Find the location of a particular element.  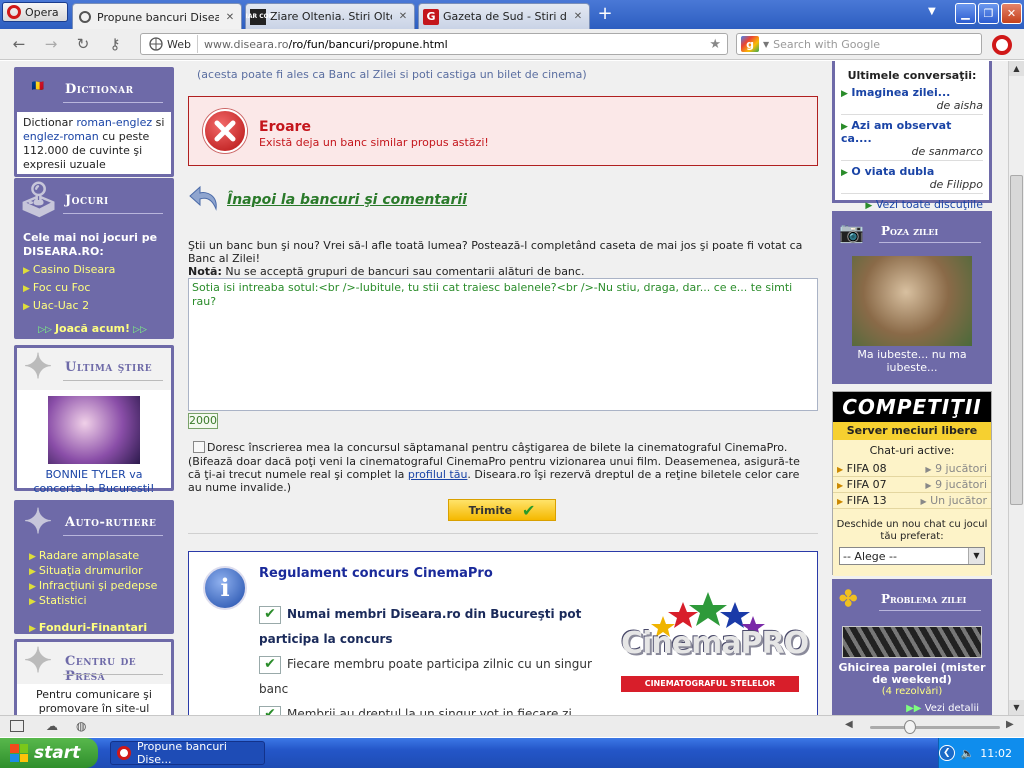

conversatie-link: O viata dubla is located at coordinates (892, 171).